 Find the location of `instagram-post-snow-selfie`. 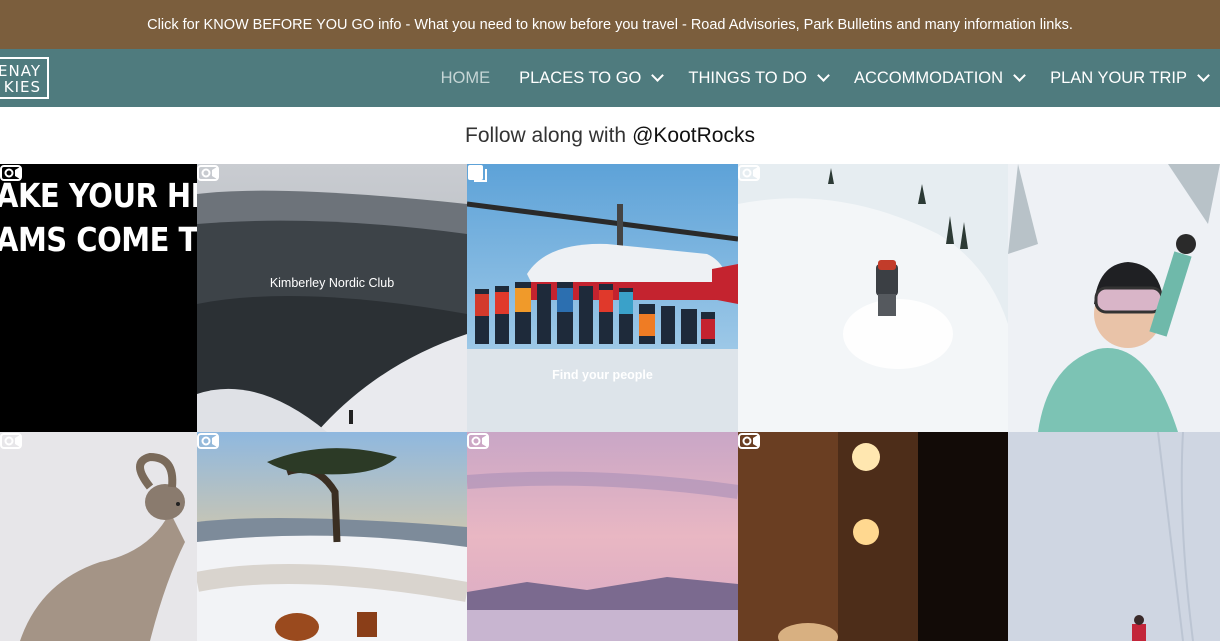

instagram-post-snow-selfie is located at coordinates (1114, 298).